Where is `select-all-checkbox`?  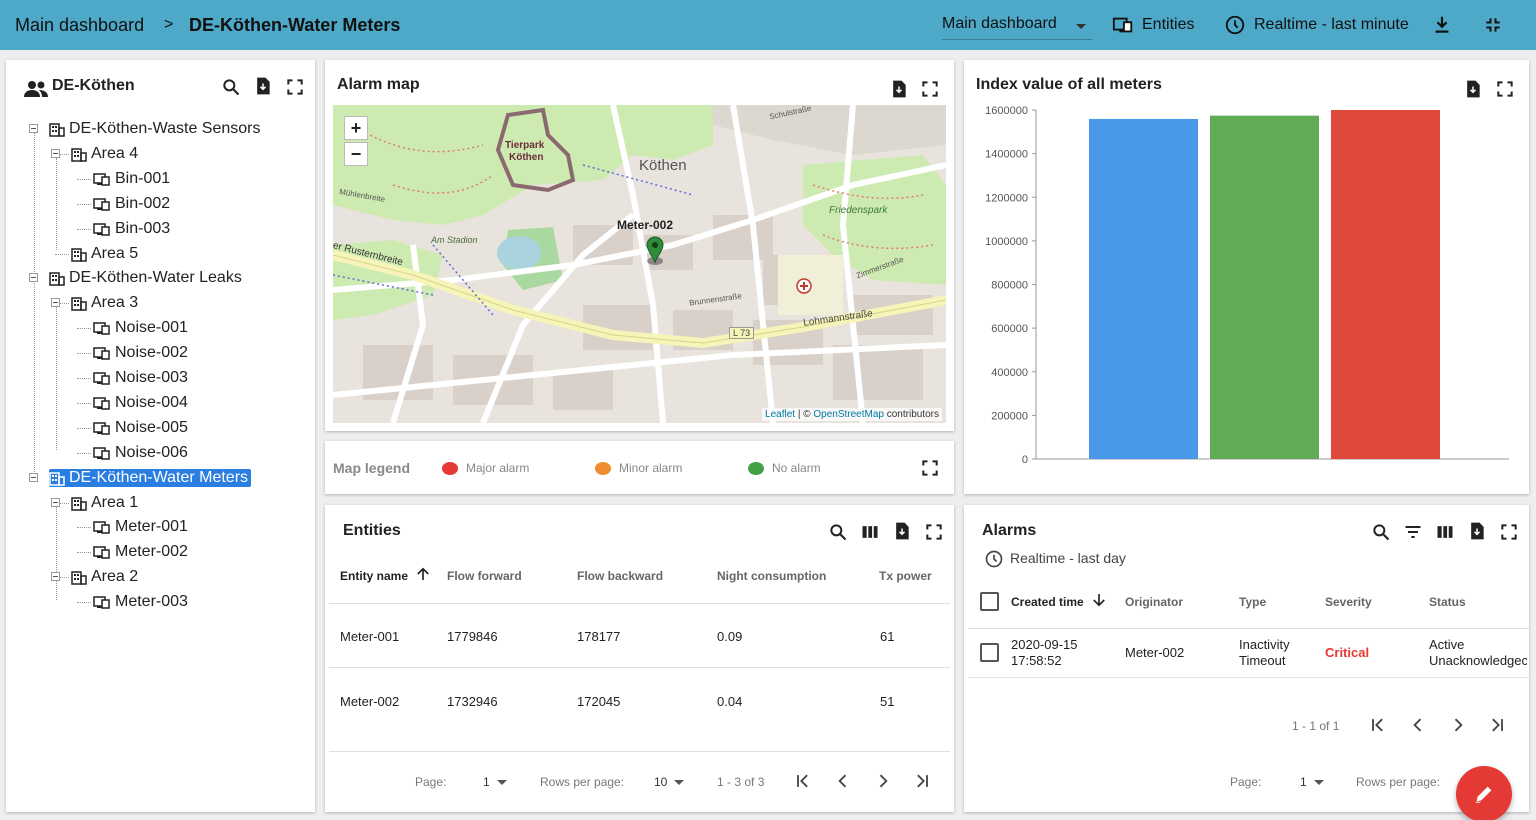 select-all-checkbox is located at coordinates (989, 601).